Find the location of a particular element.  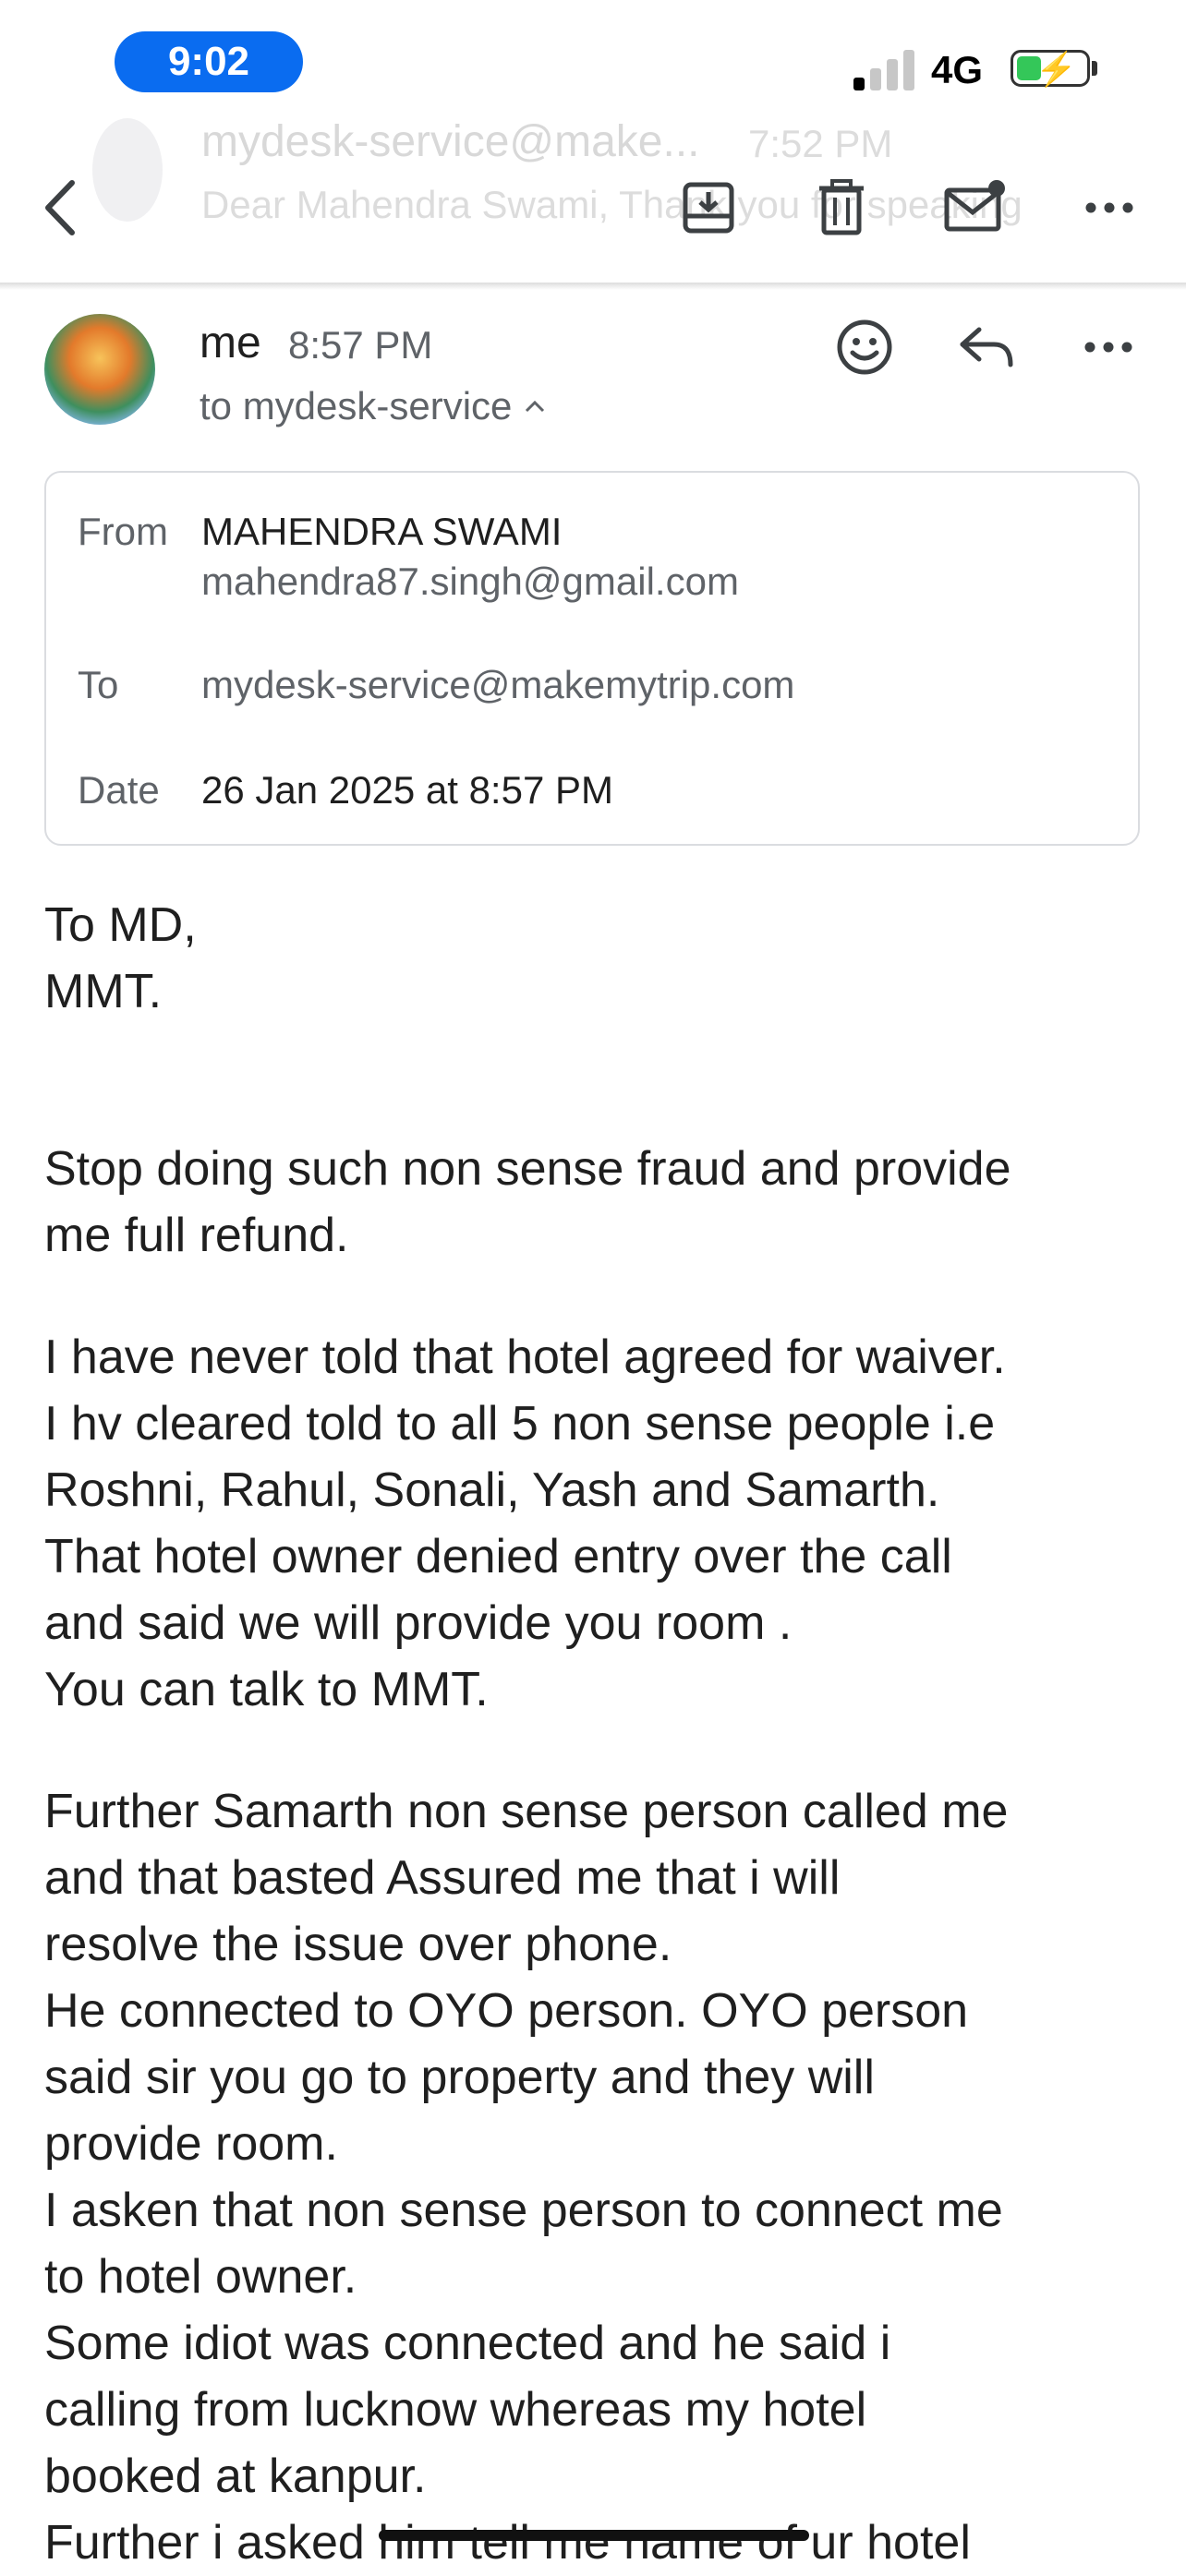

chevron-left-icon is located at coordinates (60, 207).